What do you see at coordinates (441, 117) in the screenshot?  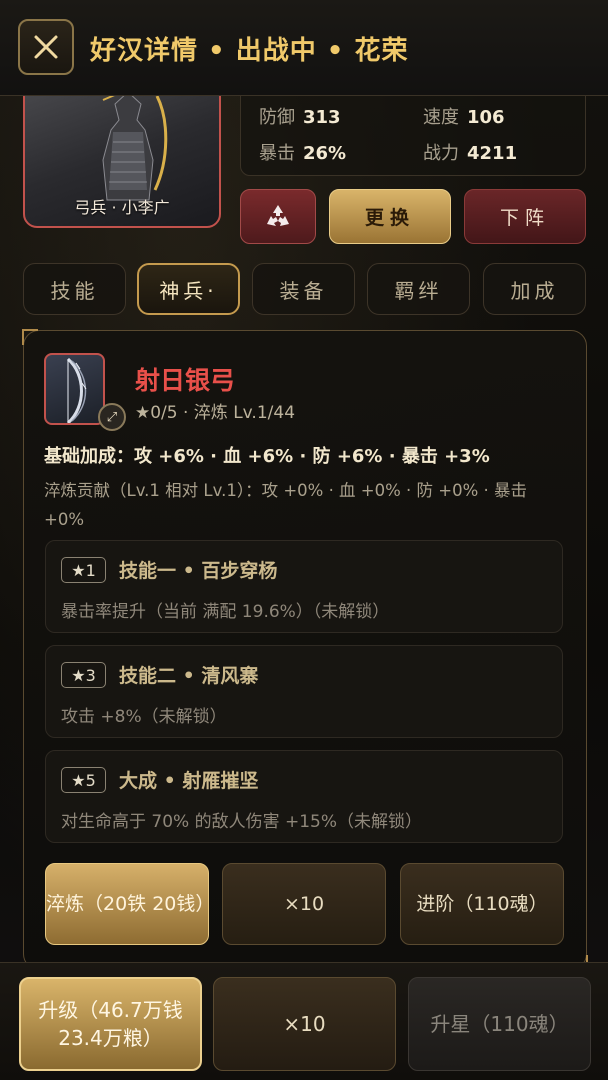 I see `stat-label: 速度` at bounding box center [441, 117].